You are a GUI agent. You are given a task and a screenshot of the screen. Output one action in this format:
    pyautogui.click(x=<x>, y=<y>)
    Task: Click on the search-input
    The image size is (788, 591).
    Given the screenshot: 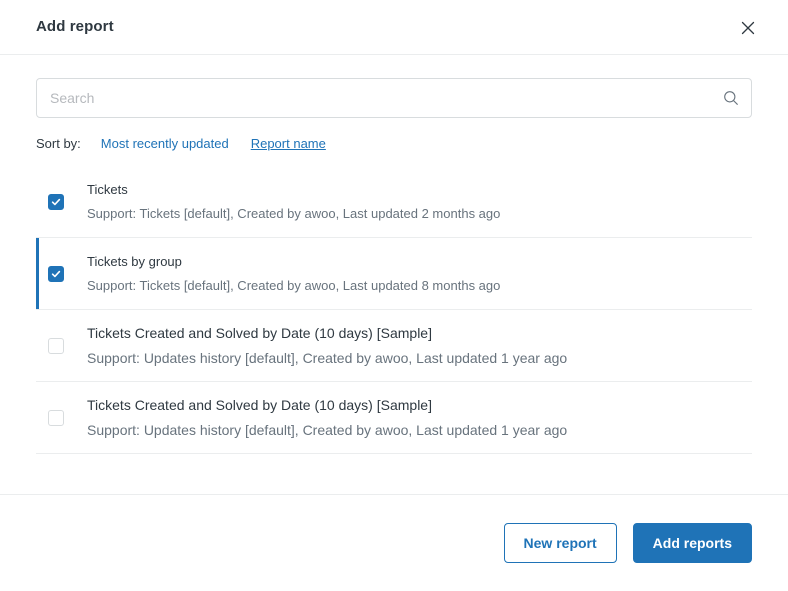 What is the action you would take?
    pyautogui.click(x=394, y=98)
    